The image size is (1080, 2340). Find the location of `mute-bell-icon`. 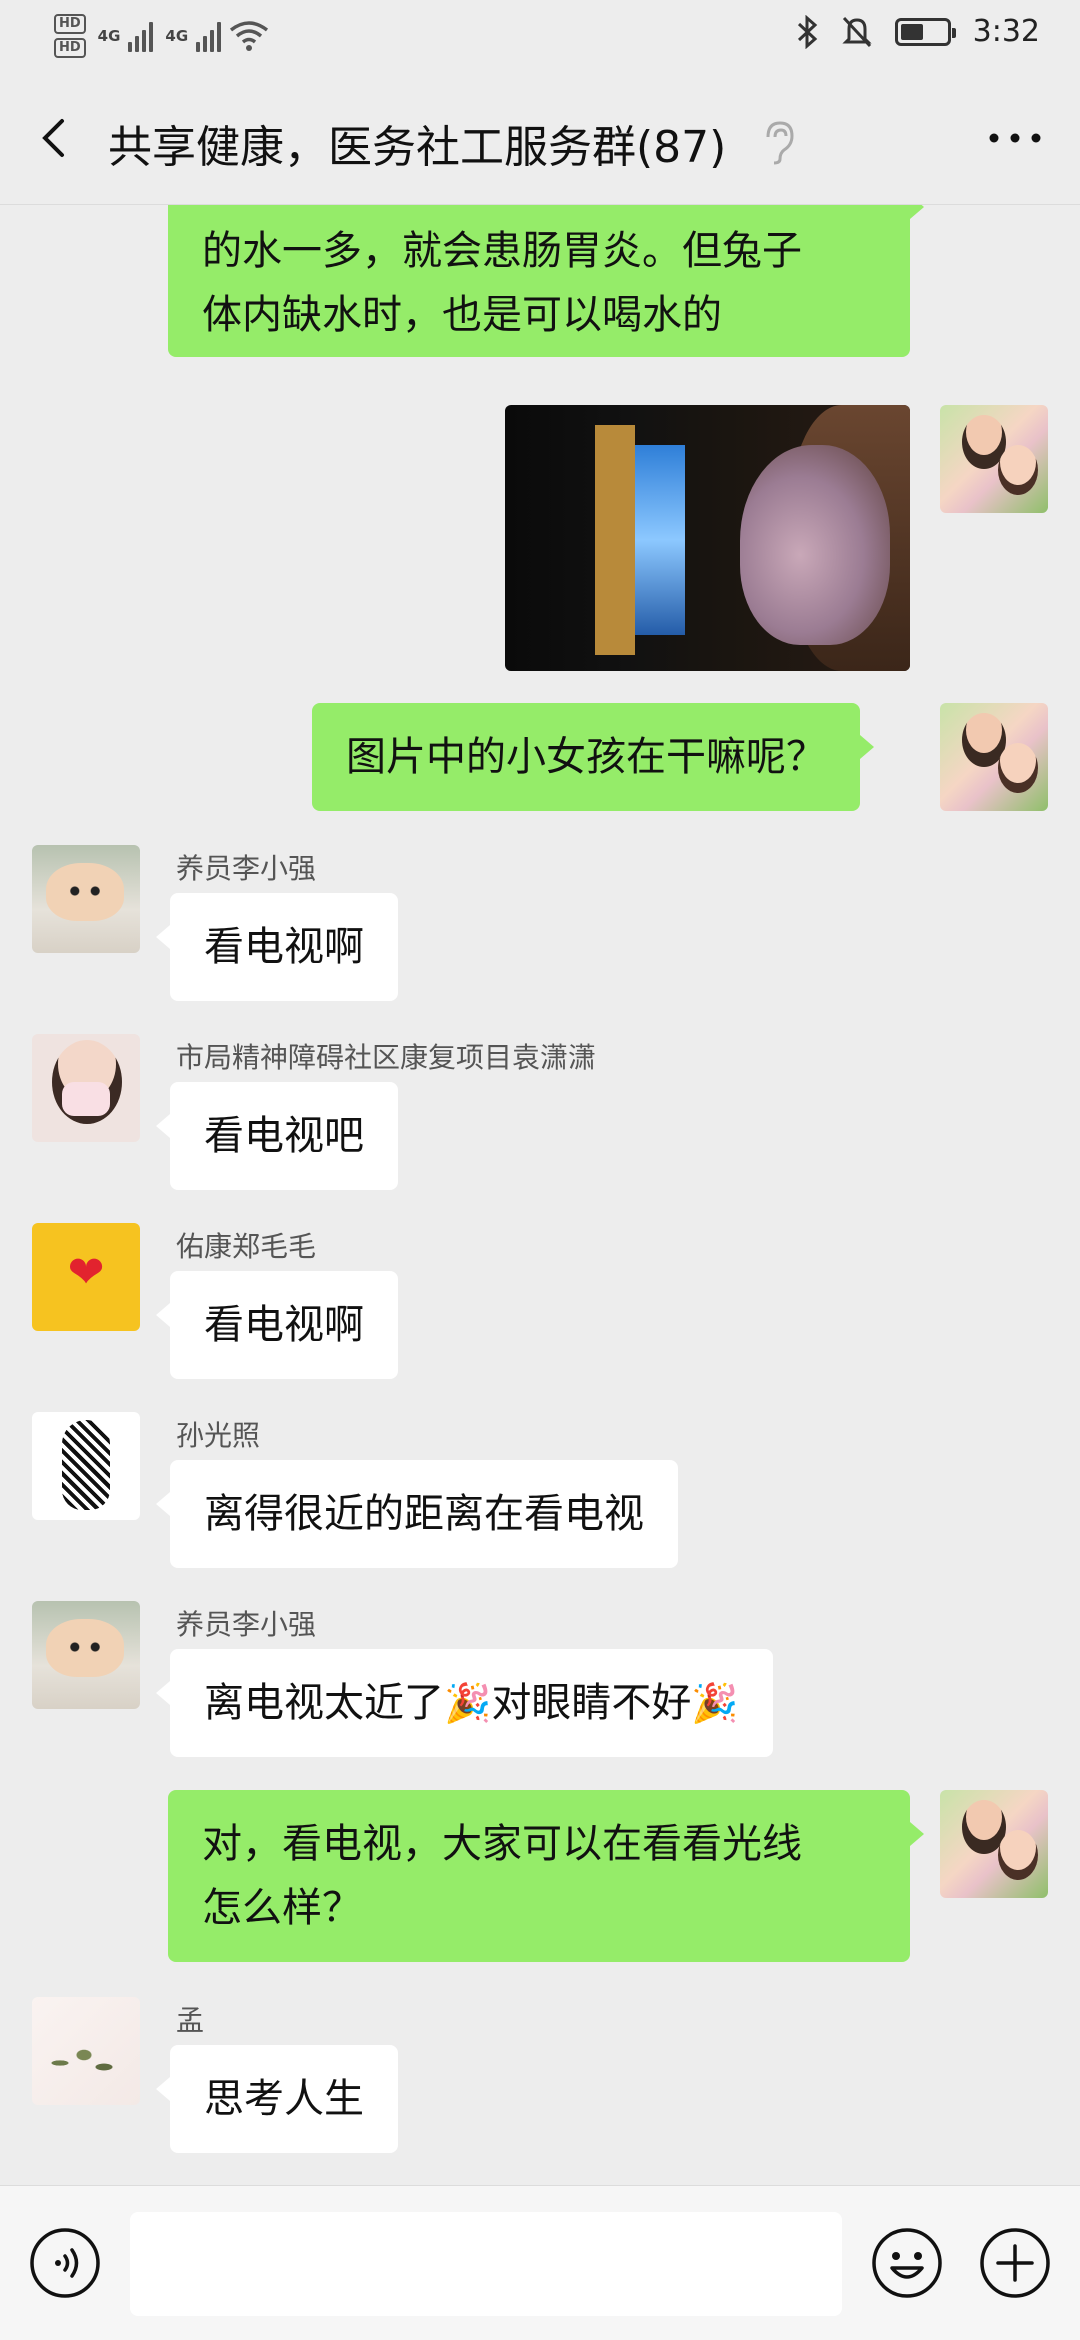

mute-bell-icon is located at coordinates (857, 31).